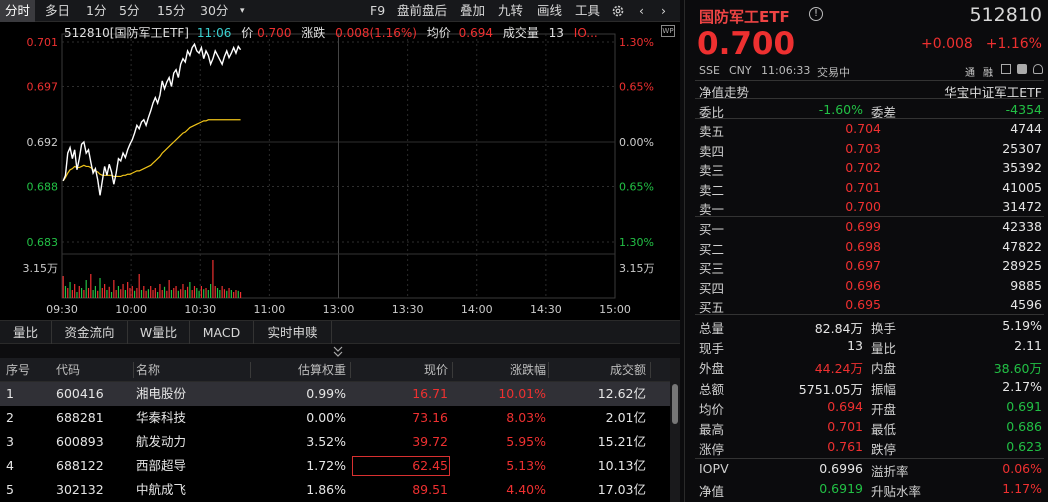 The height and width of the screenshot is (502, 1048). I want to click on price-change: +0.008, so click(947, 44).